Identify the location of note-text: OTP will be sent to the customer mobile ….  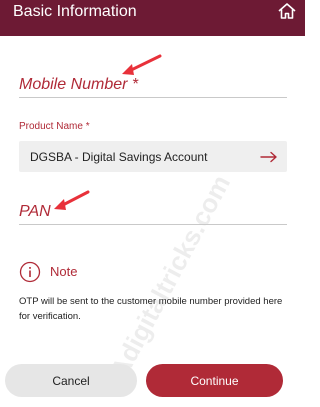
(151, 309).